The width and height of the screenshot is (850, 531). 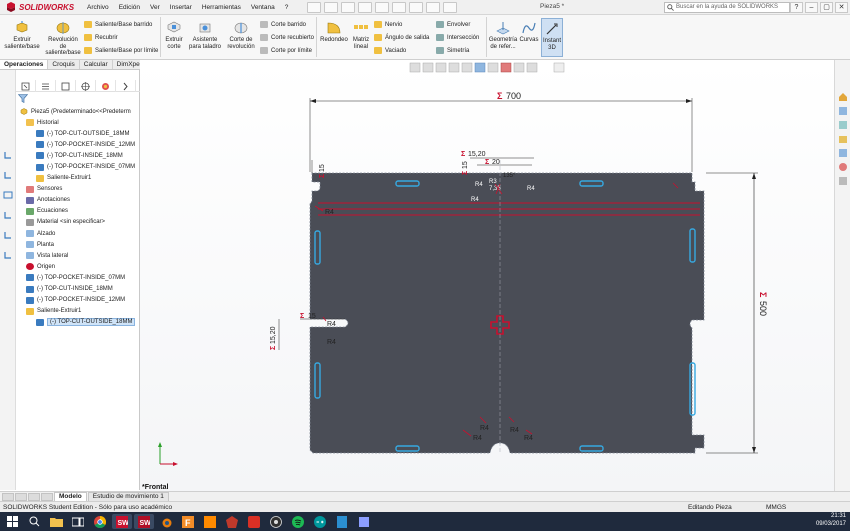 What do you see at coordinates (480, 67) in the screenshot?
I see `display-style-icon` at bounding box center [480, 67].